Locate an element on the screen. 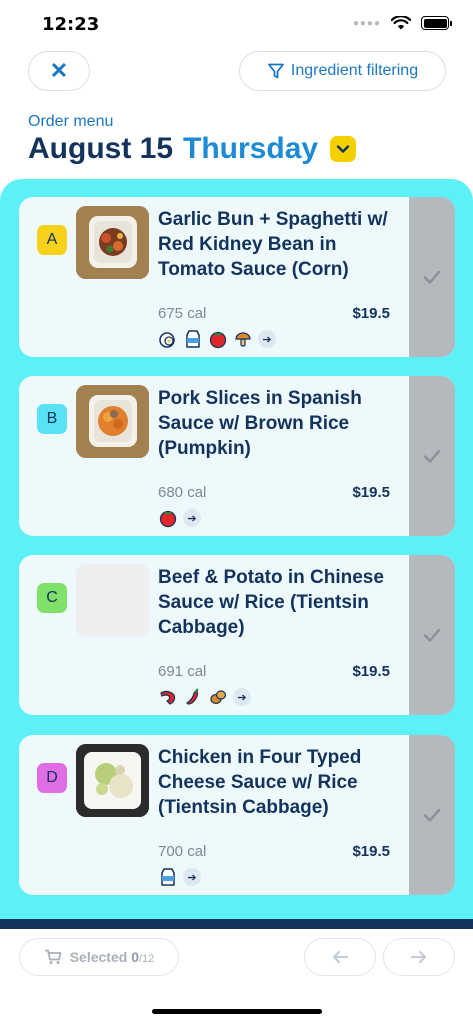 This screenshot has height=1024, width=473. dish-calories: 675 cal is located at coordinates (182, 313).